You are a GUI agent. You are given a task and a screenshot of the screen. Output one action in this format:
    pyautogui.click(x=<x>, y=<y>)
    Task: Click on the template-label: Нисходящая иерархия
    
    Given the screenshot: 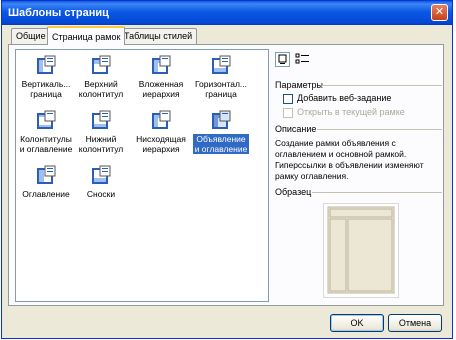 What is the action you would take?
    pyautogui.click(x=161, y=144)
    